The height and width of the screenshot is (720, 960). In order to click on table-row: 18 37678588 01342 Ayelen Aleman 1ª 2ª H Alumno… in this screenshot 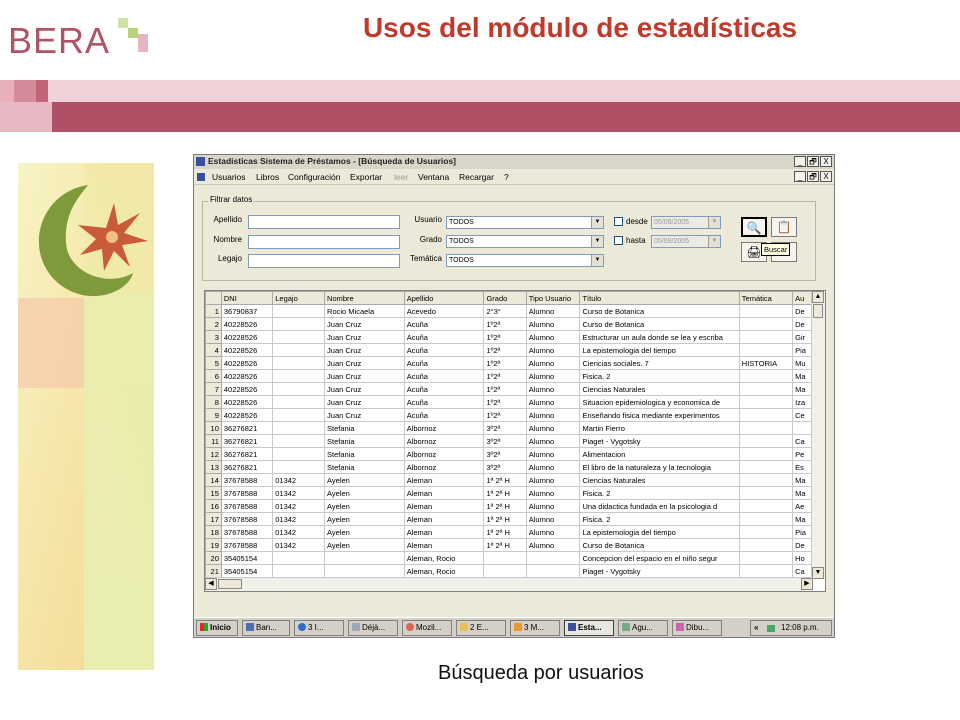, I will do `click(509, 532)`.